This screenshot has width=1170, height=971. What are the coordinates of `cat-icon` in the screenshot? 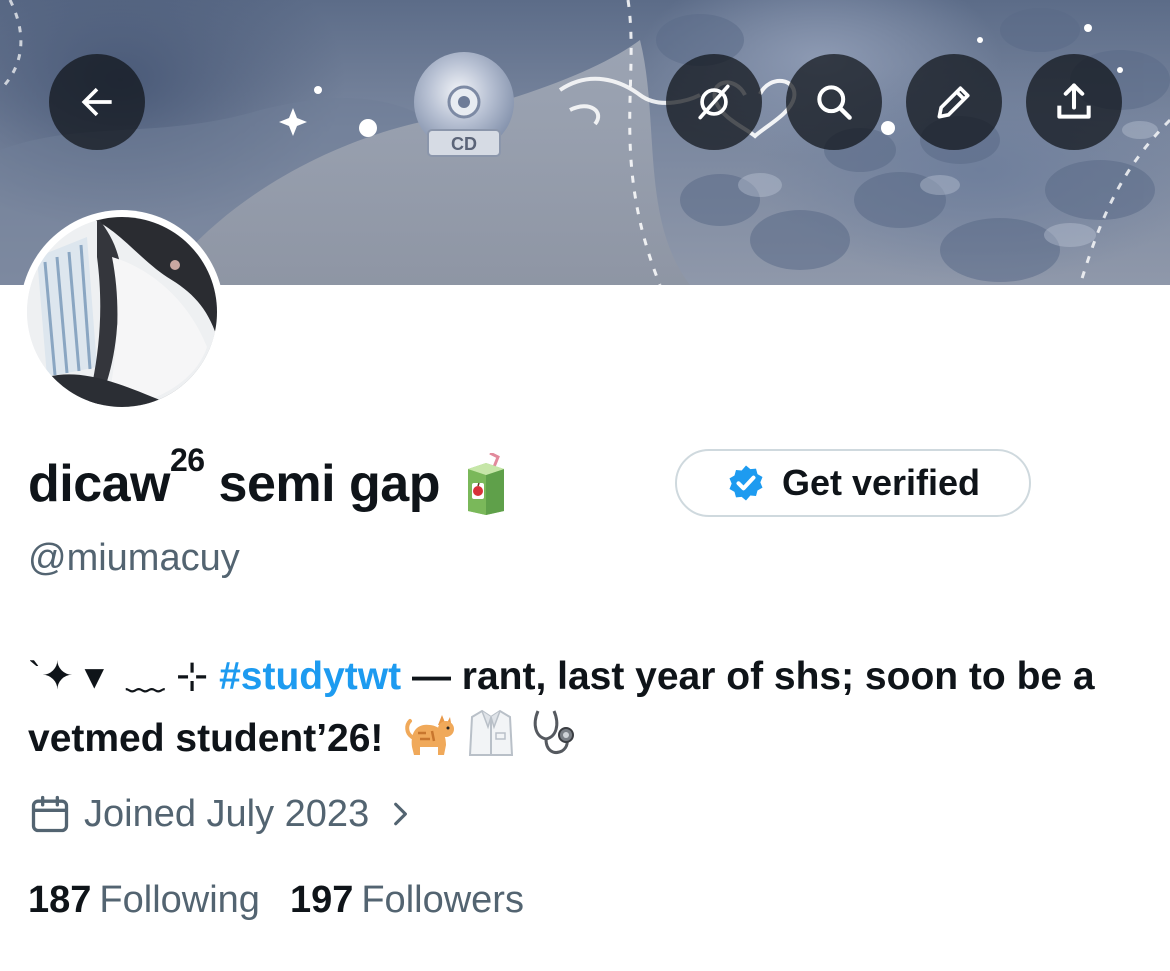 It's located at (430, 735).